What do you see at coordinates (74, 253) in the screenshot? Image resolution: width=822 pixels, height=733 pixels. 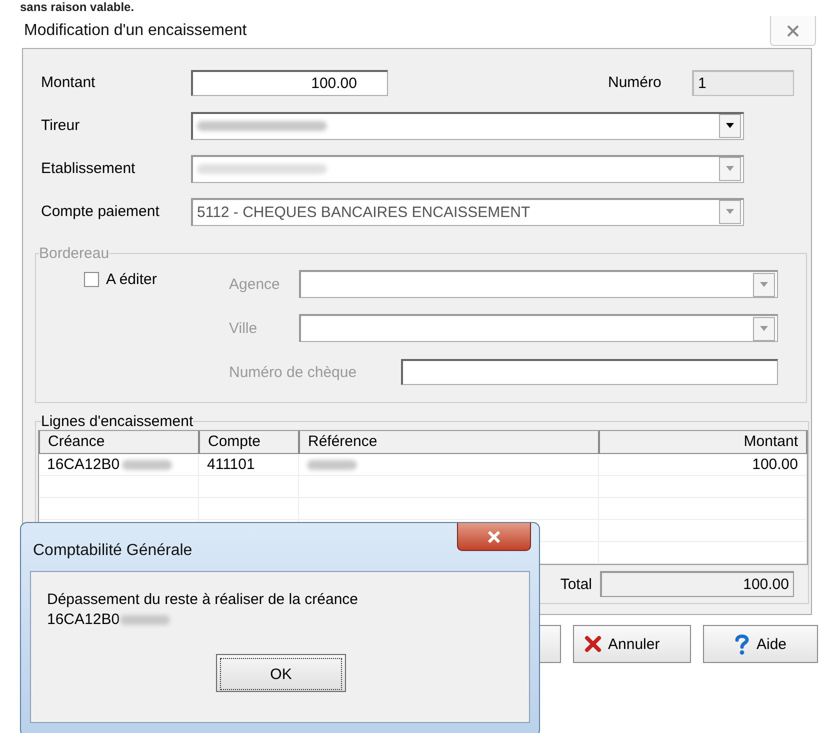 I see `group-title: Bordereau` at bounding box center [74, 253].